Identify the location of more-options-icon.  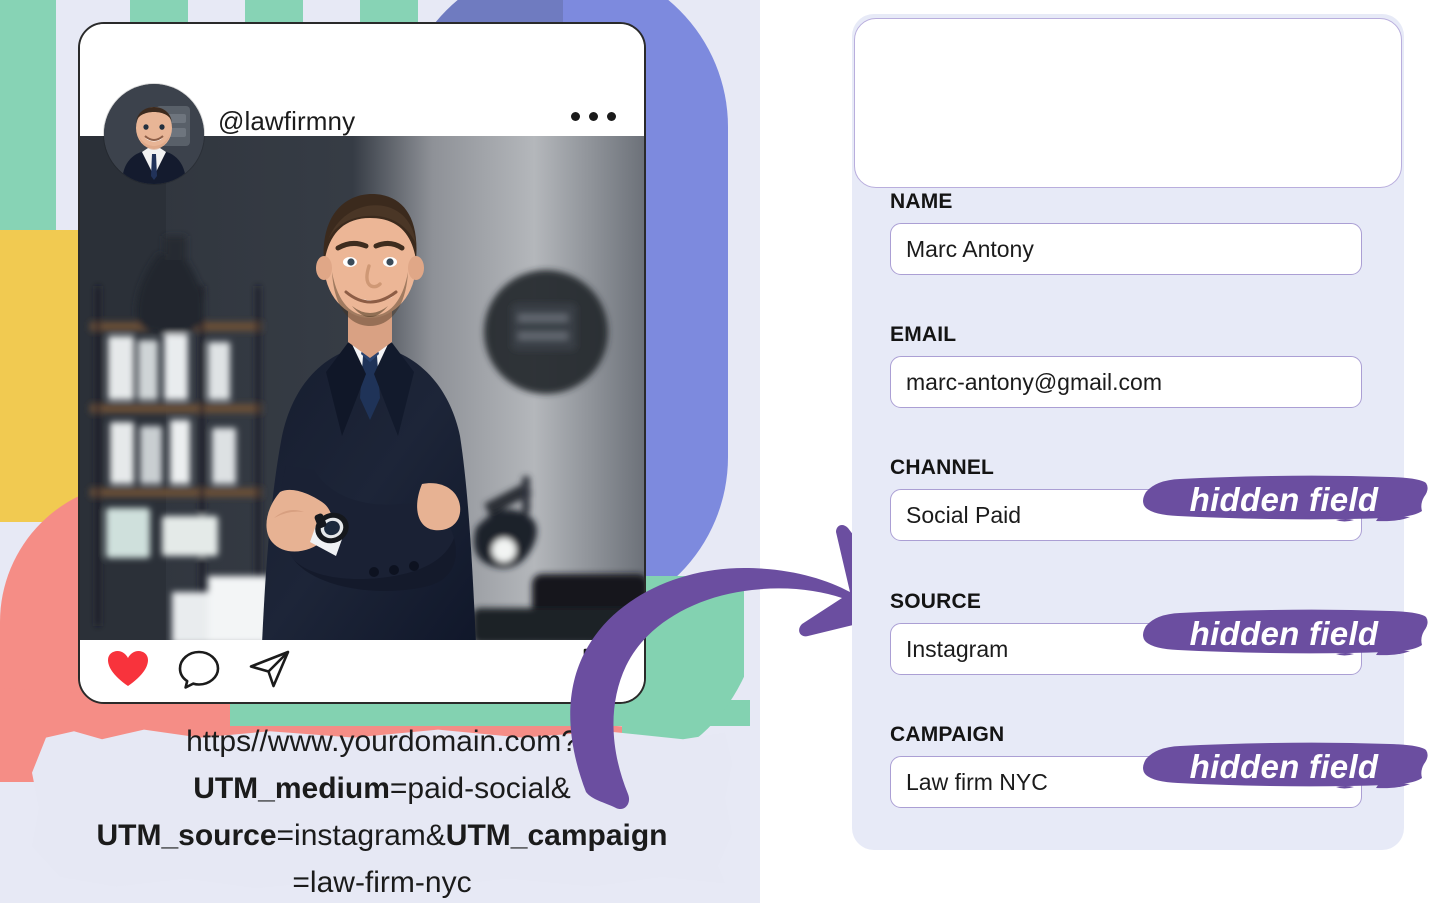
(593, 116).